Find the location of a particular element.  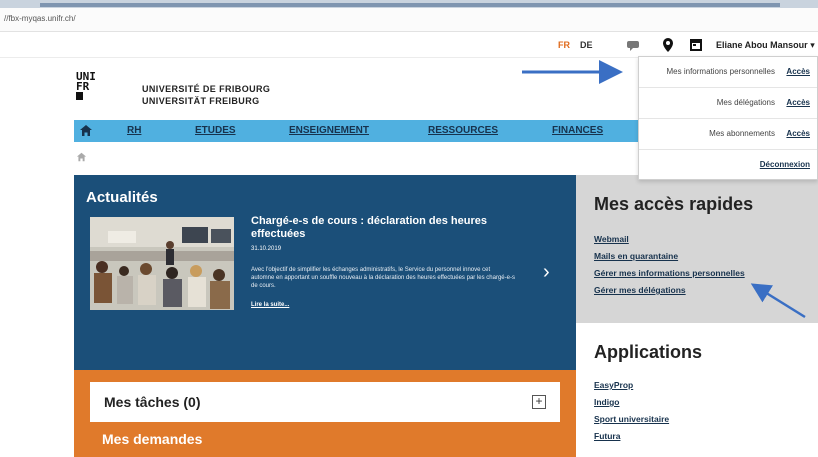

browser-tab-strip is located at coordinates (410, 5).